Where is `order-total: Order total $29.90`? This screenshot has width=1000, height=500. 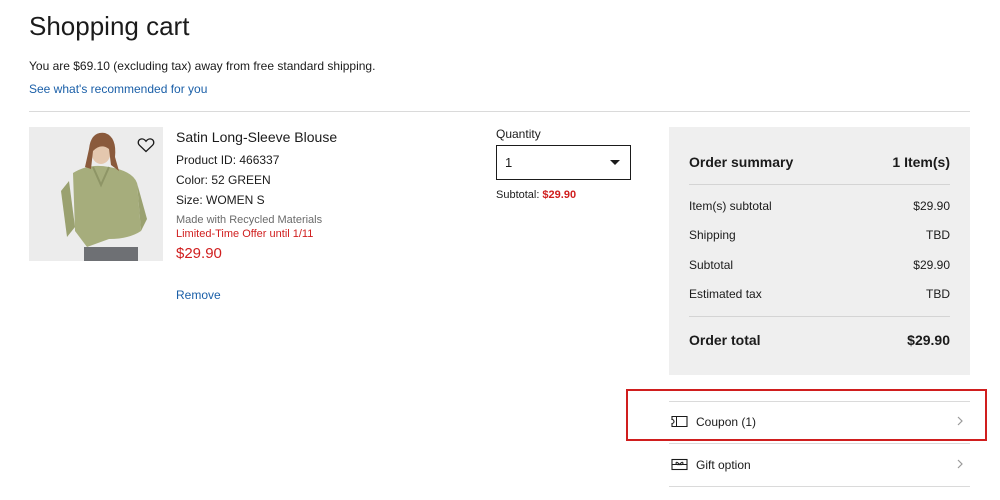 order-total: Order total $29.90 is located at coordinates (819, 340).